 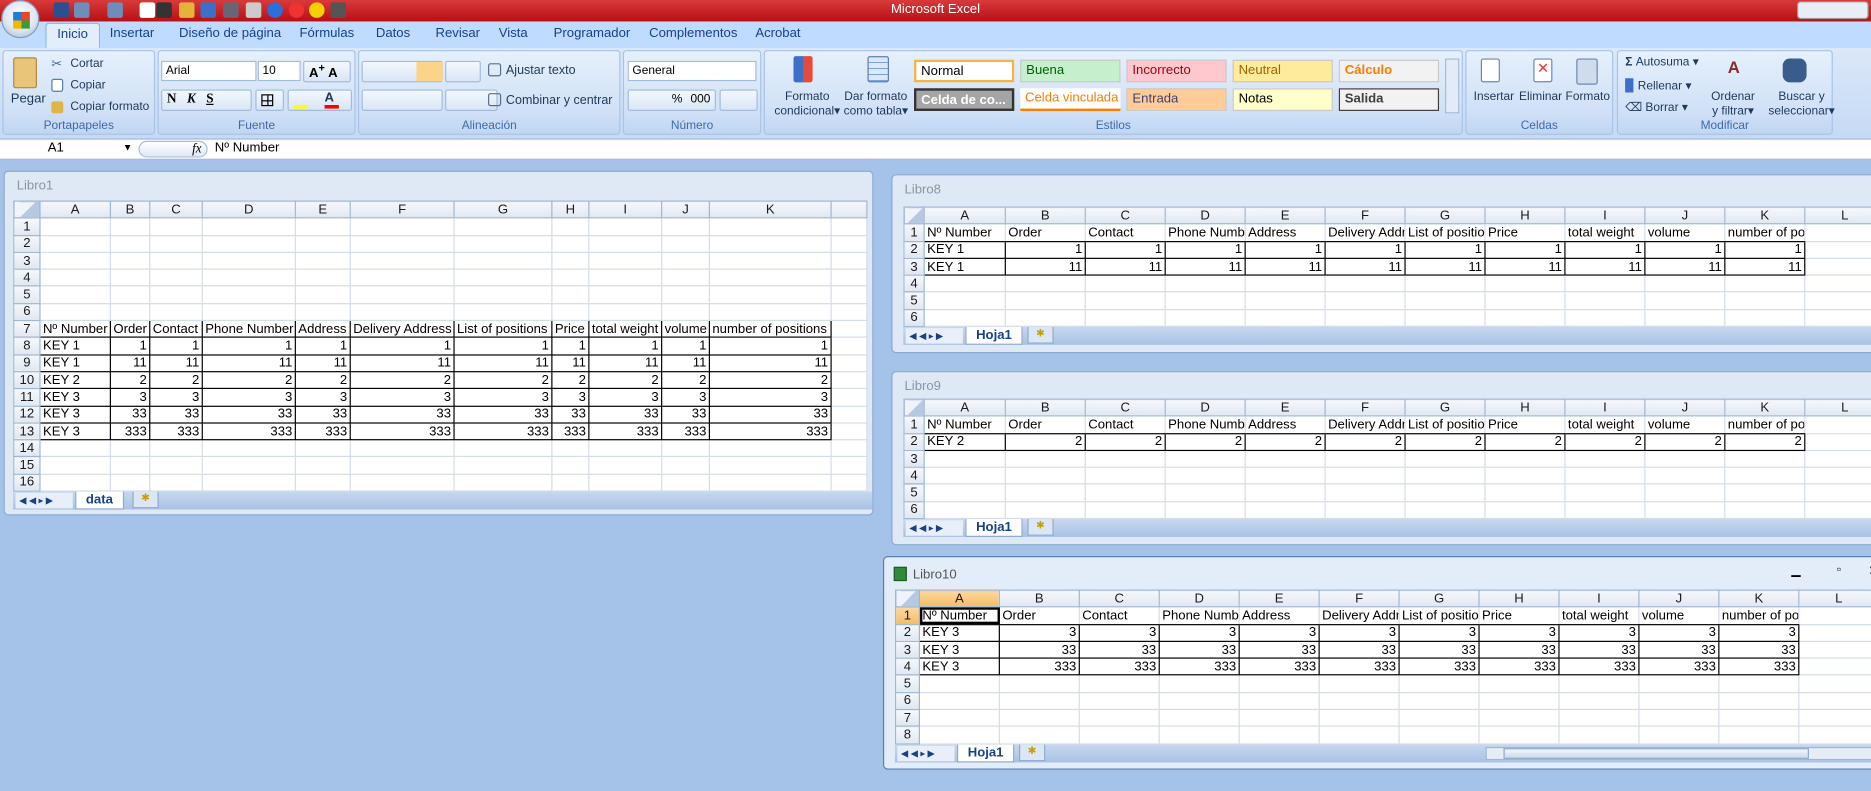 What do you see at coordinates (25, 73) in the screenshot?
I see `paste-icon` at bounding box center [25, 73].